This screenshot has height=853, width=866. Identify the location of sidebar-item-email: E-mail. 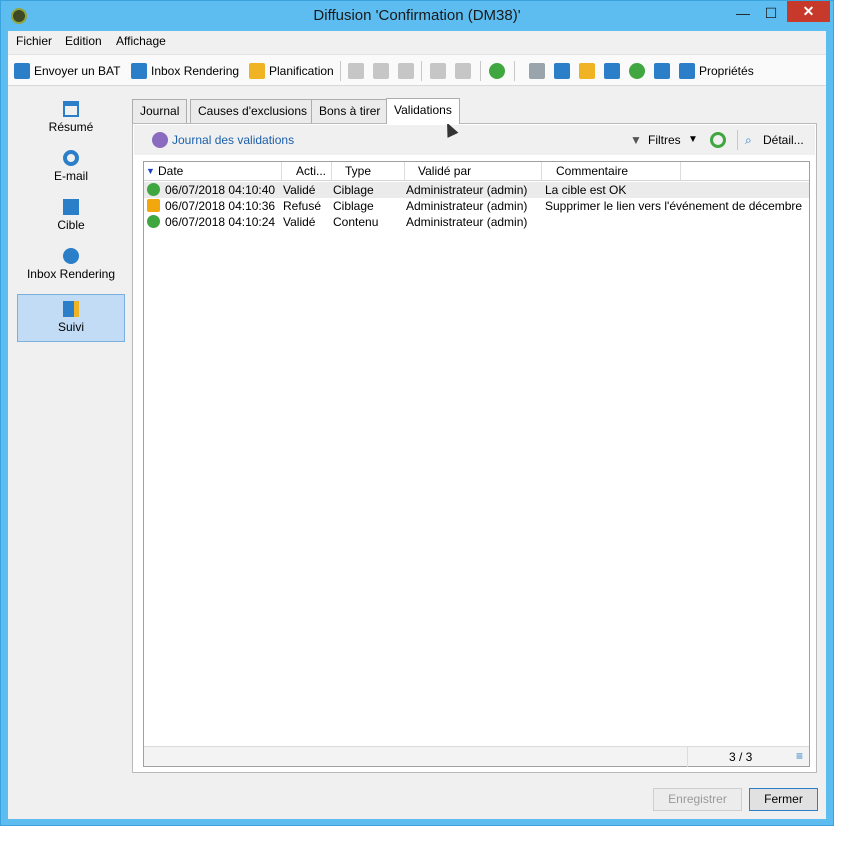
(71, 168).